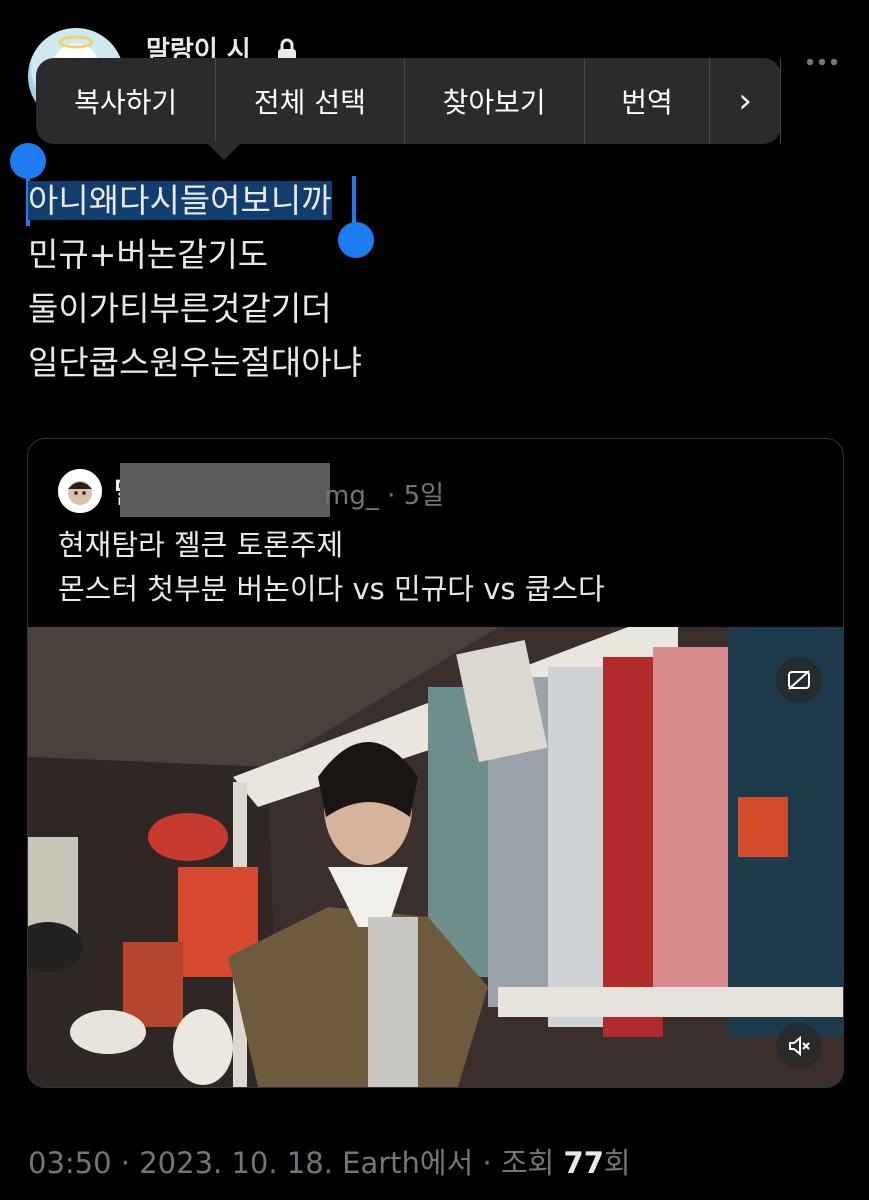  I want to click on redaction-blur, so click(225, 490).